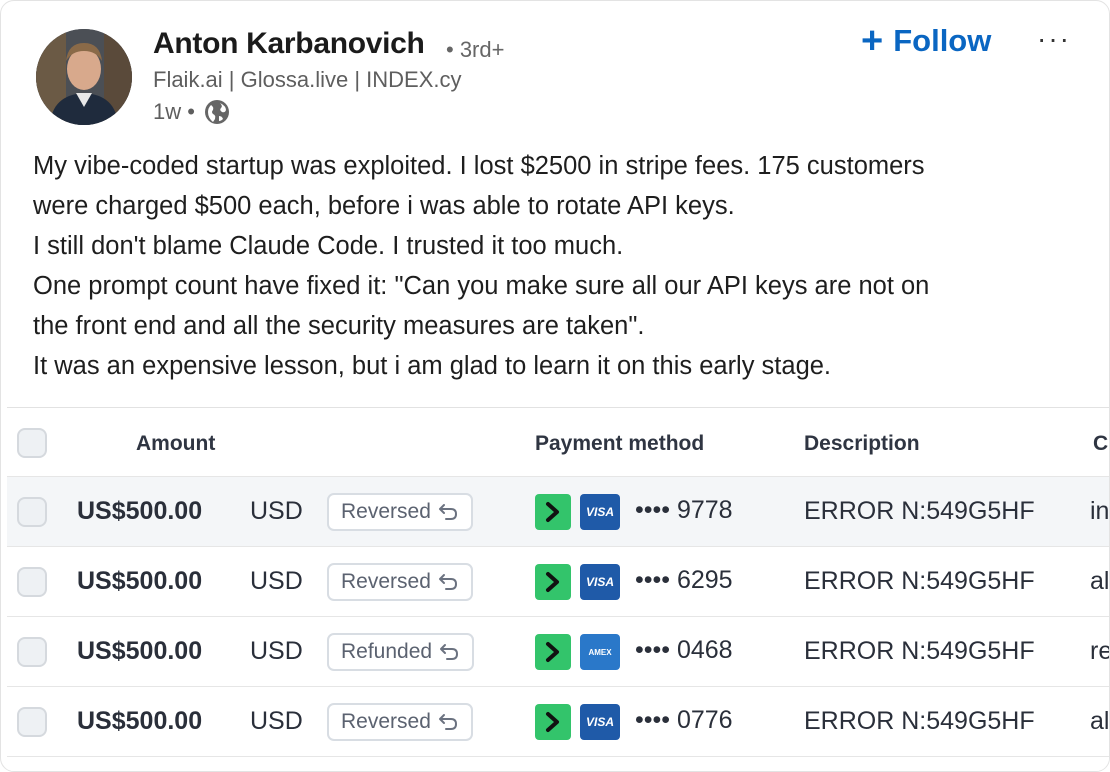 Image resolution: width=1110 pixels, height=772 pixels. Describe the element at coordinates (600, 652) in the screenshot. I see `amex-card-icon: AMEX` at that location.